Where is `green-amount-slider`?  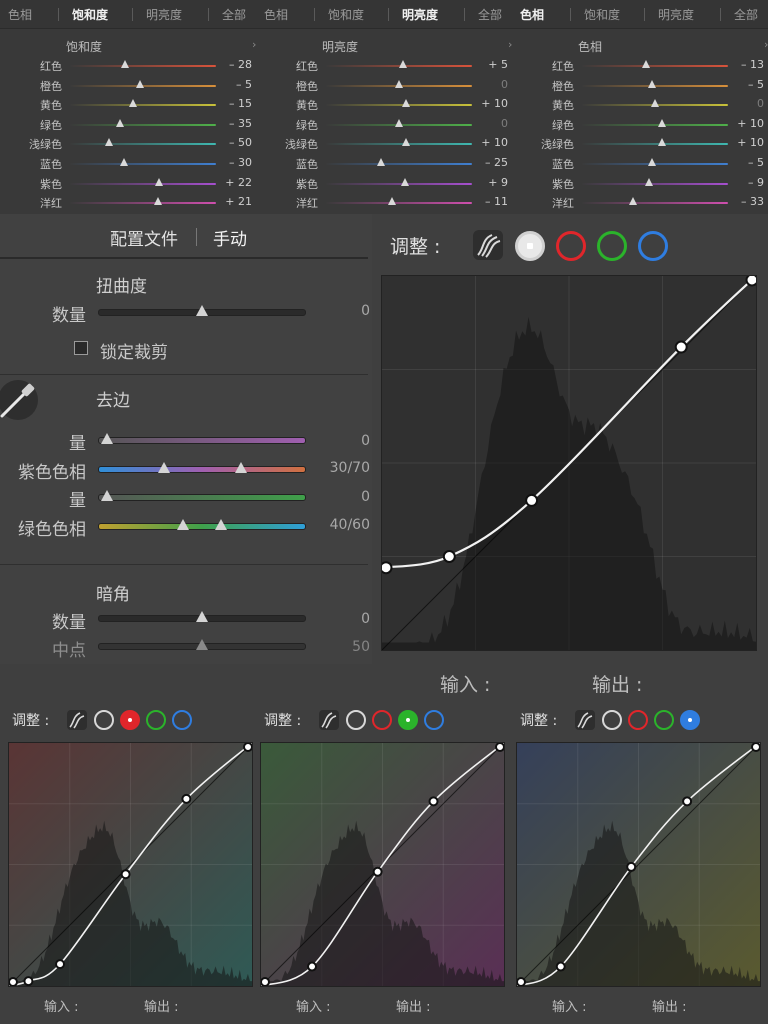 green-amount-slider is located at coordinates (202, 495).